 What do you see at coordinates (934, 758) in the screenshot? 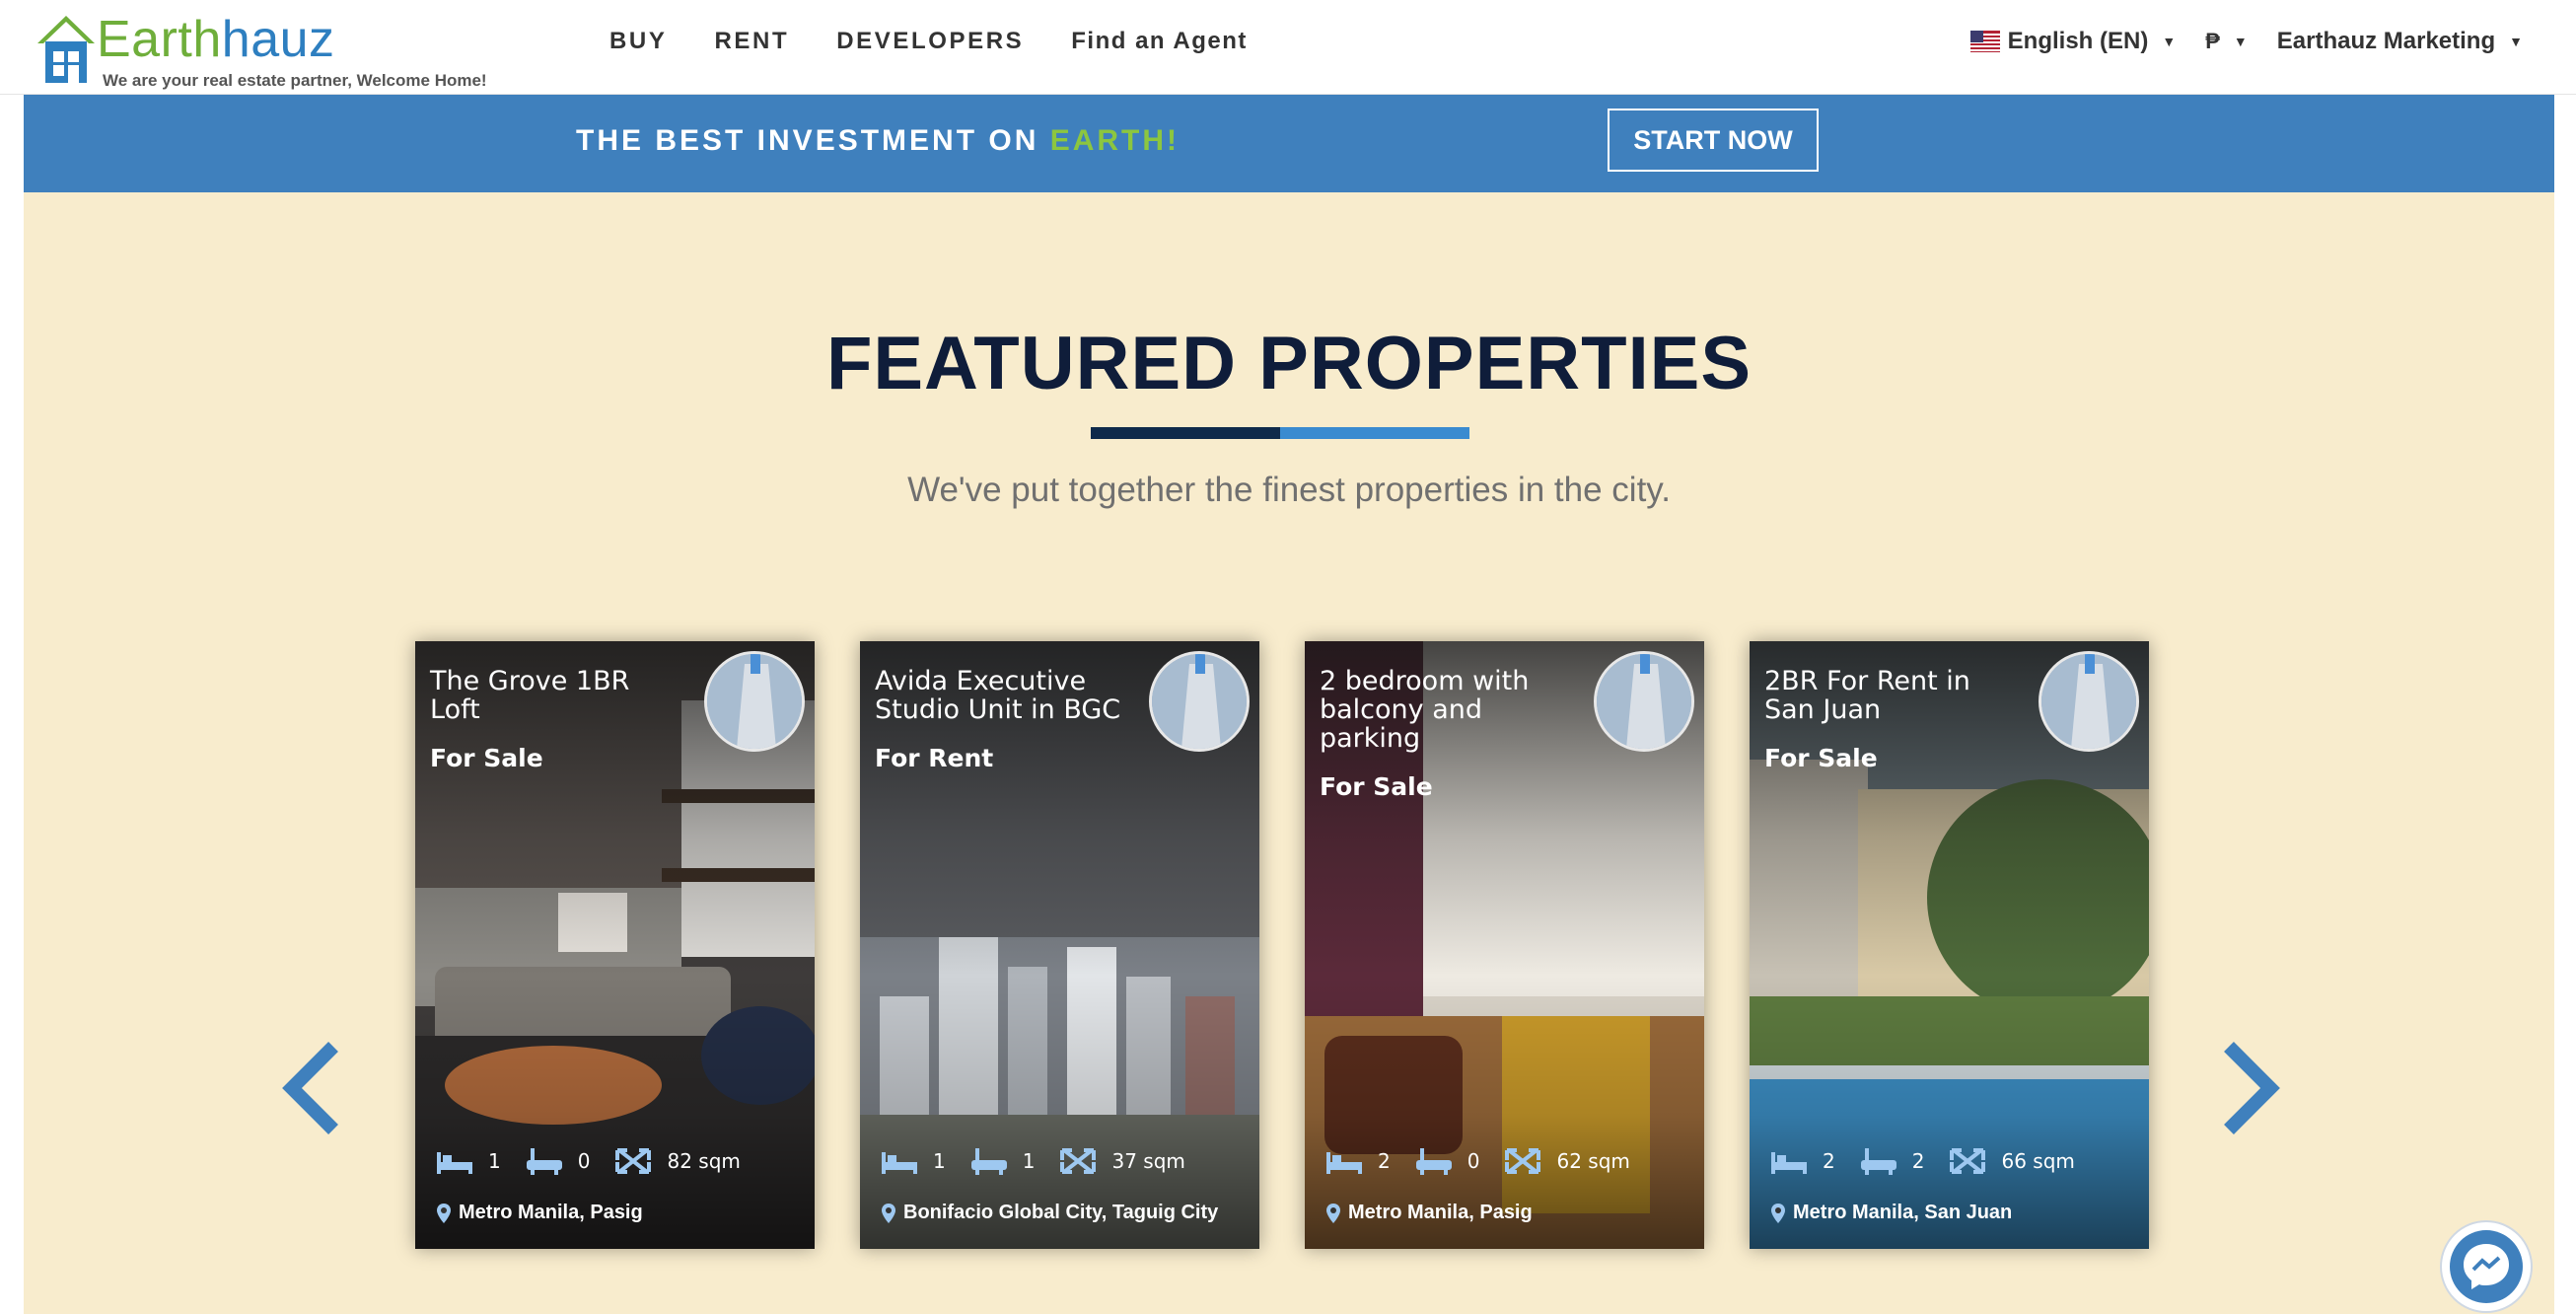
I see `card-status: For Rent` at bounding box center [934, 758].